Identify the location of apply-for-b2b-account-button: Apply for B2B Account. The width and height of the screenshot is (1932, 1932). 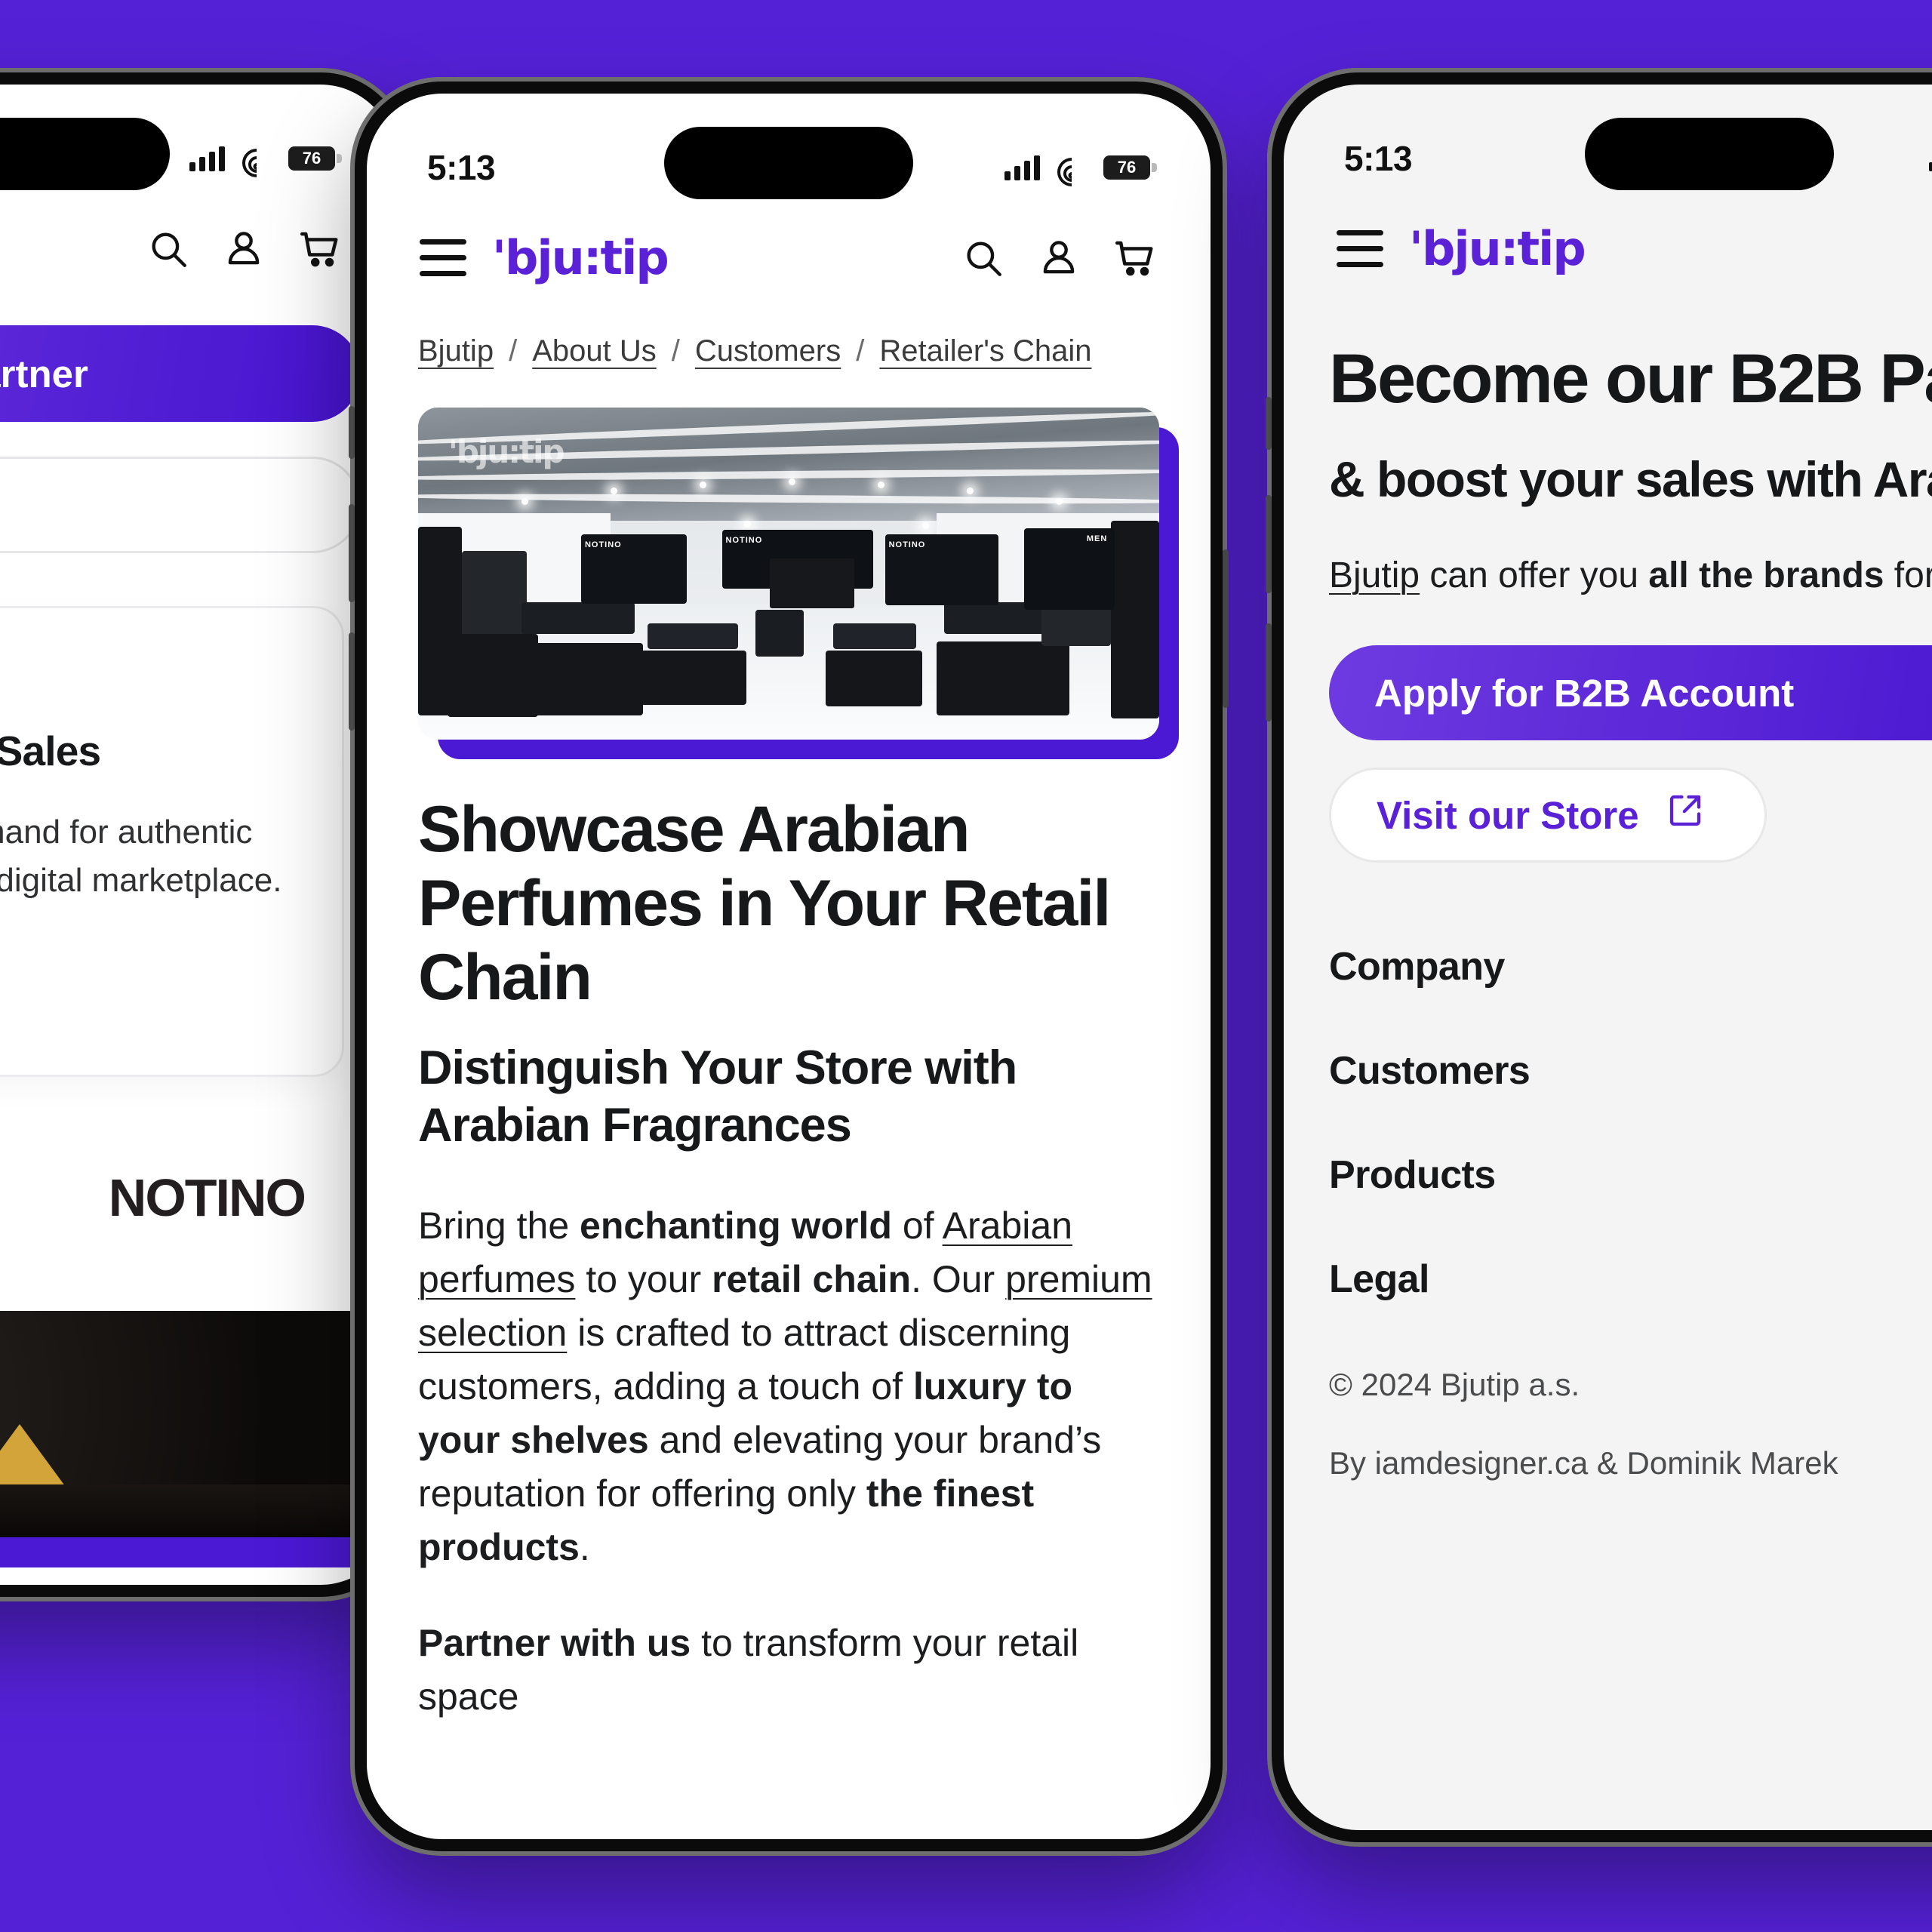
(1630, 693).